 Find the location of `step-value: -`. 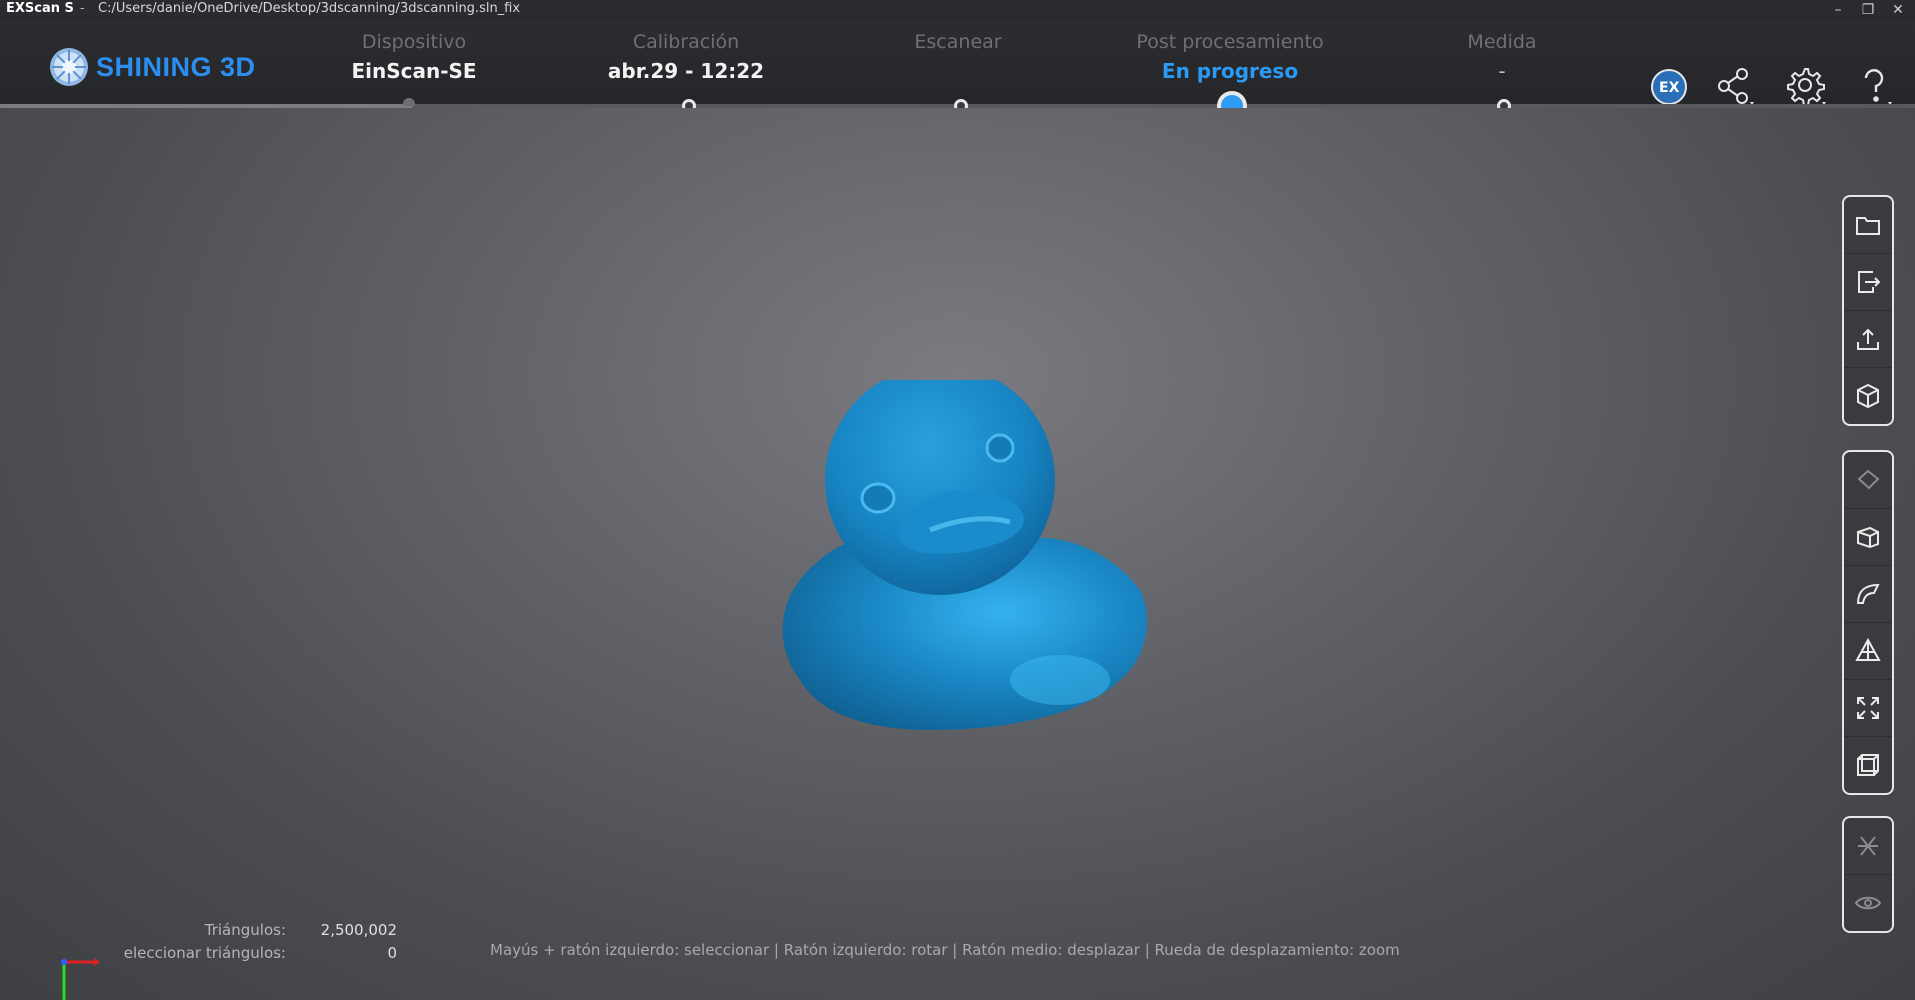

step-value: - is located at coordinates (1502, 71).